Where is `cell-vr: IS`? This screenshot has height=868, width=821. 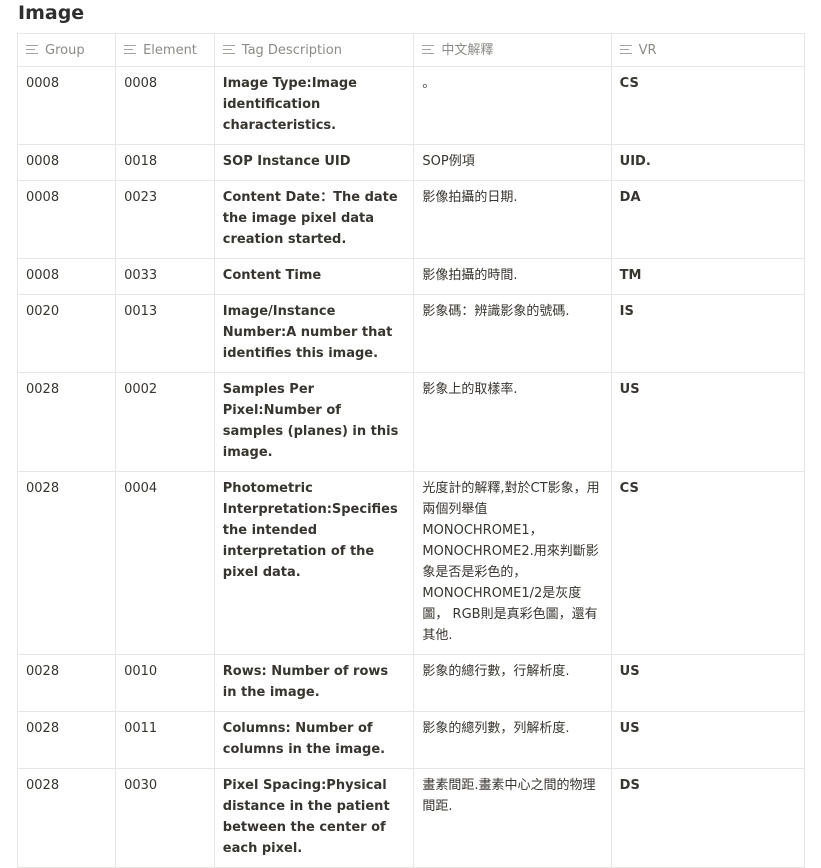 cell-vr: IS is located at coordinates (707, 334).